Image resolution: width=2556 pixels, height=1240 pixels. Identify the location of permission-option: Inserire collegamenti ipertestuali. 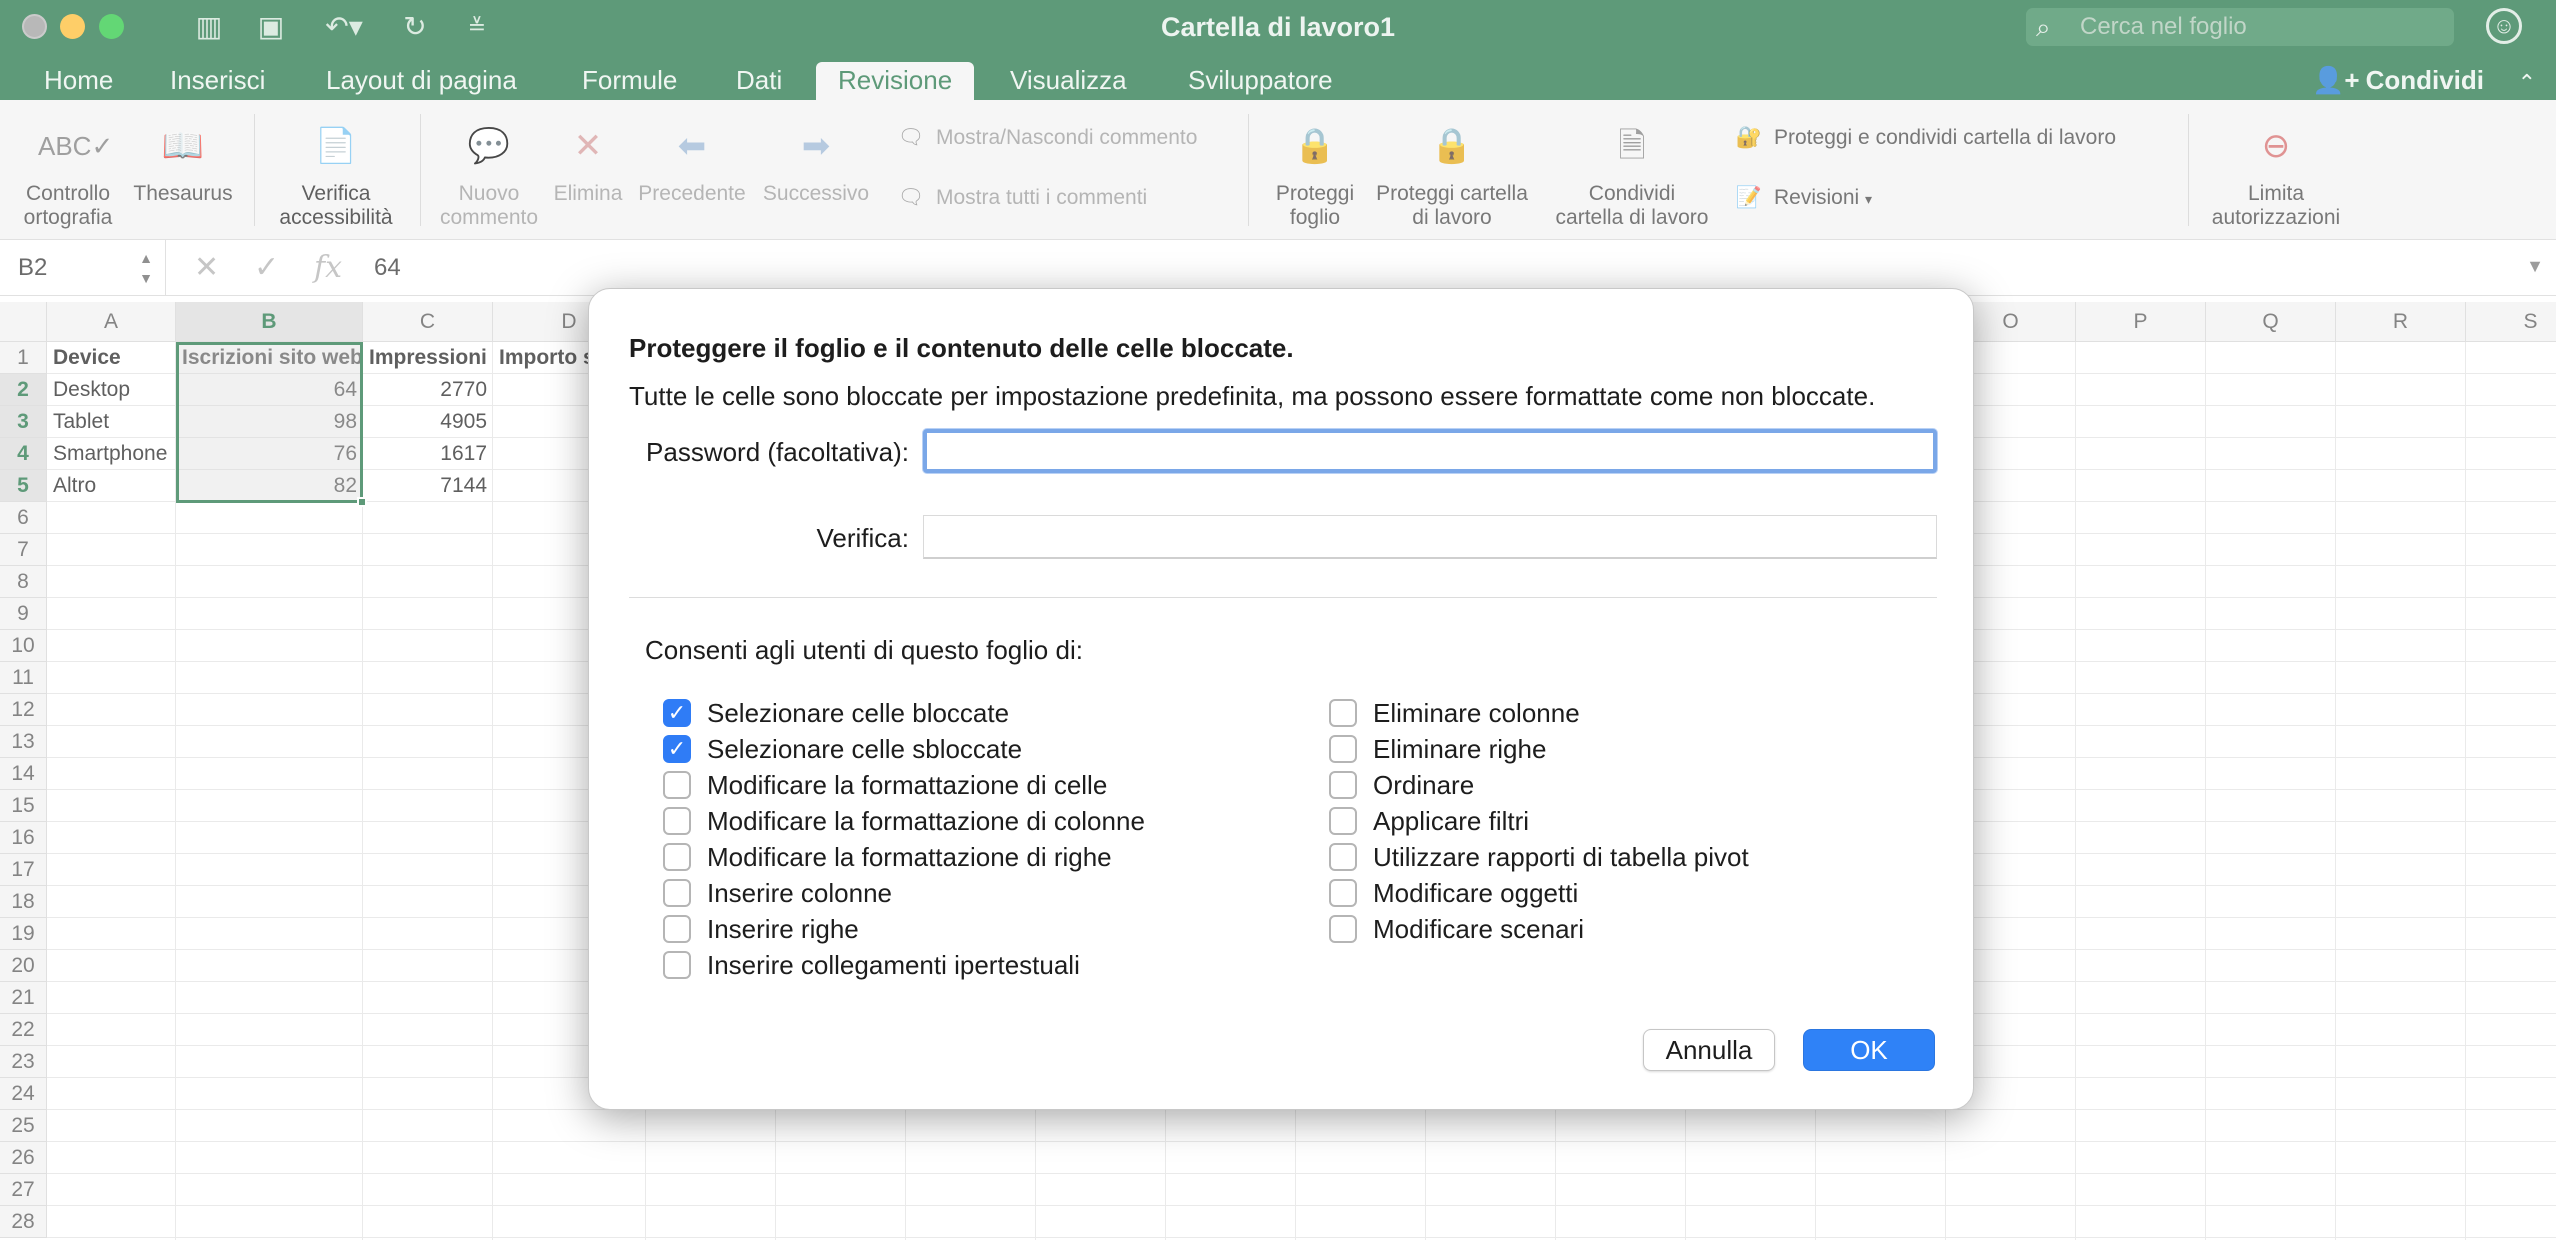
(871, 965).